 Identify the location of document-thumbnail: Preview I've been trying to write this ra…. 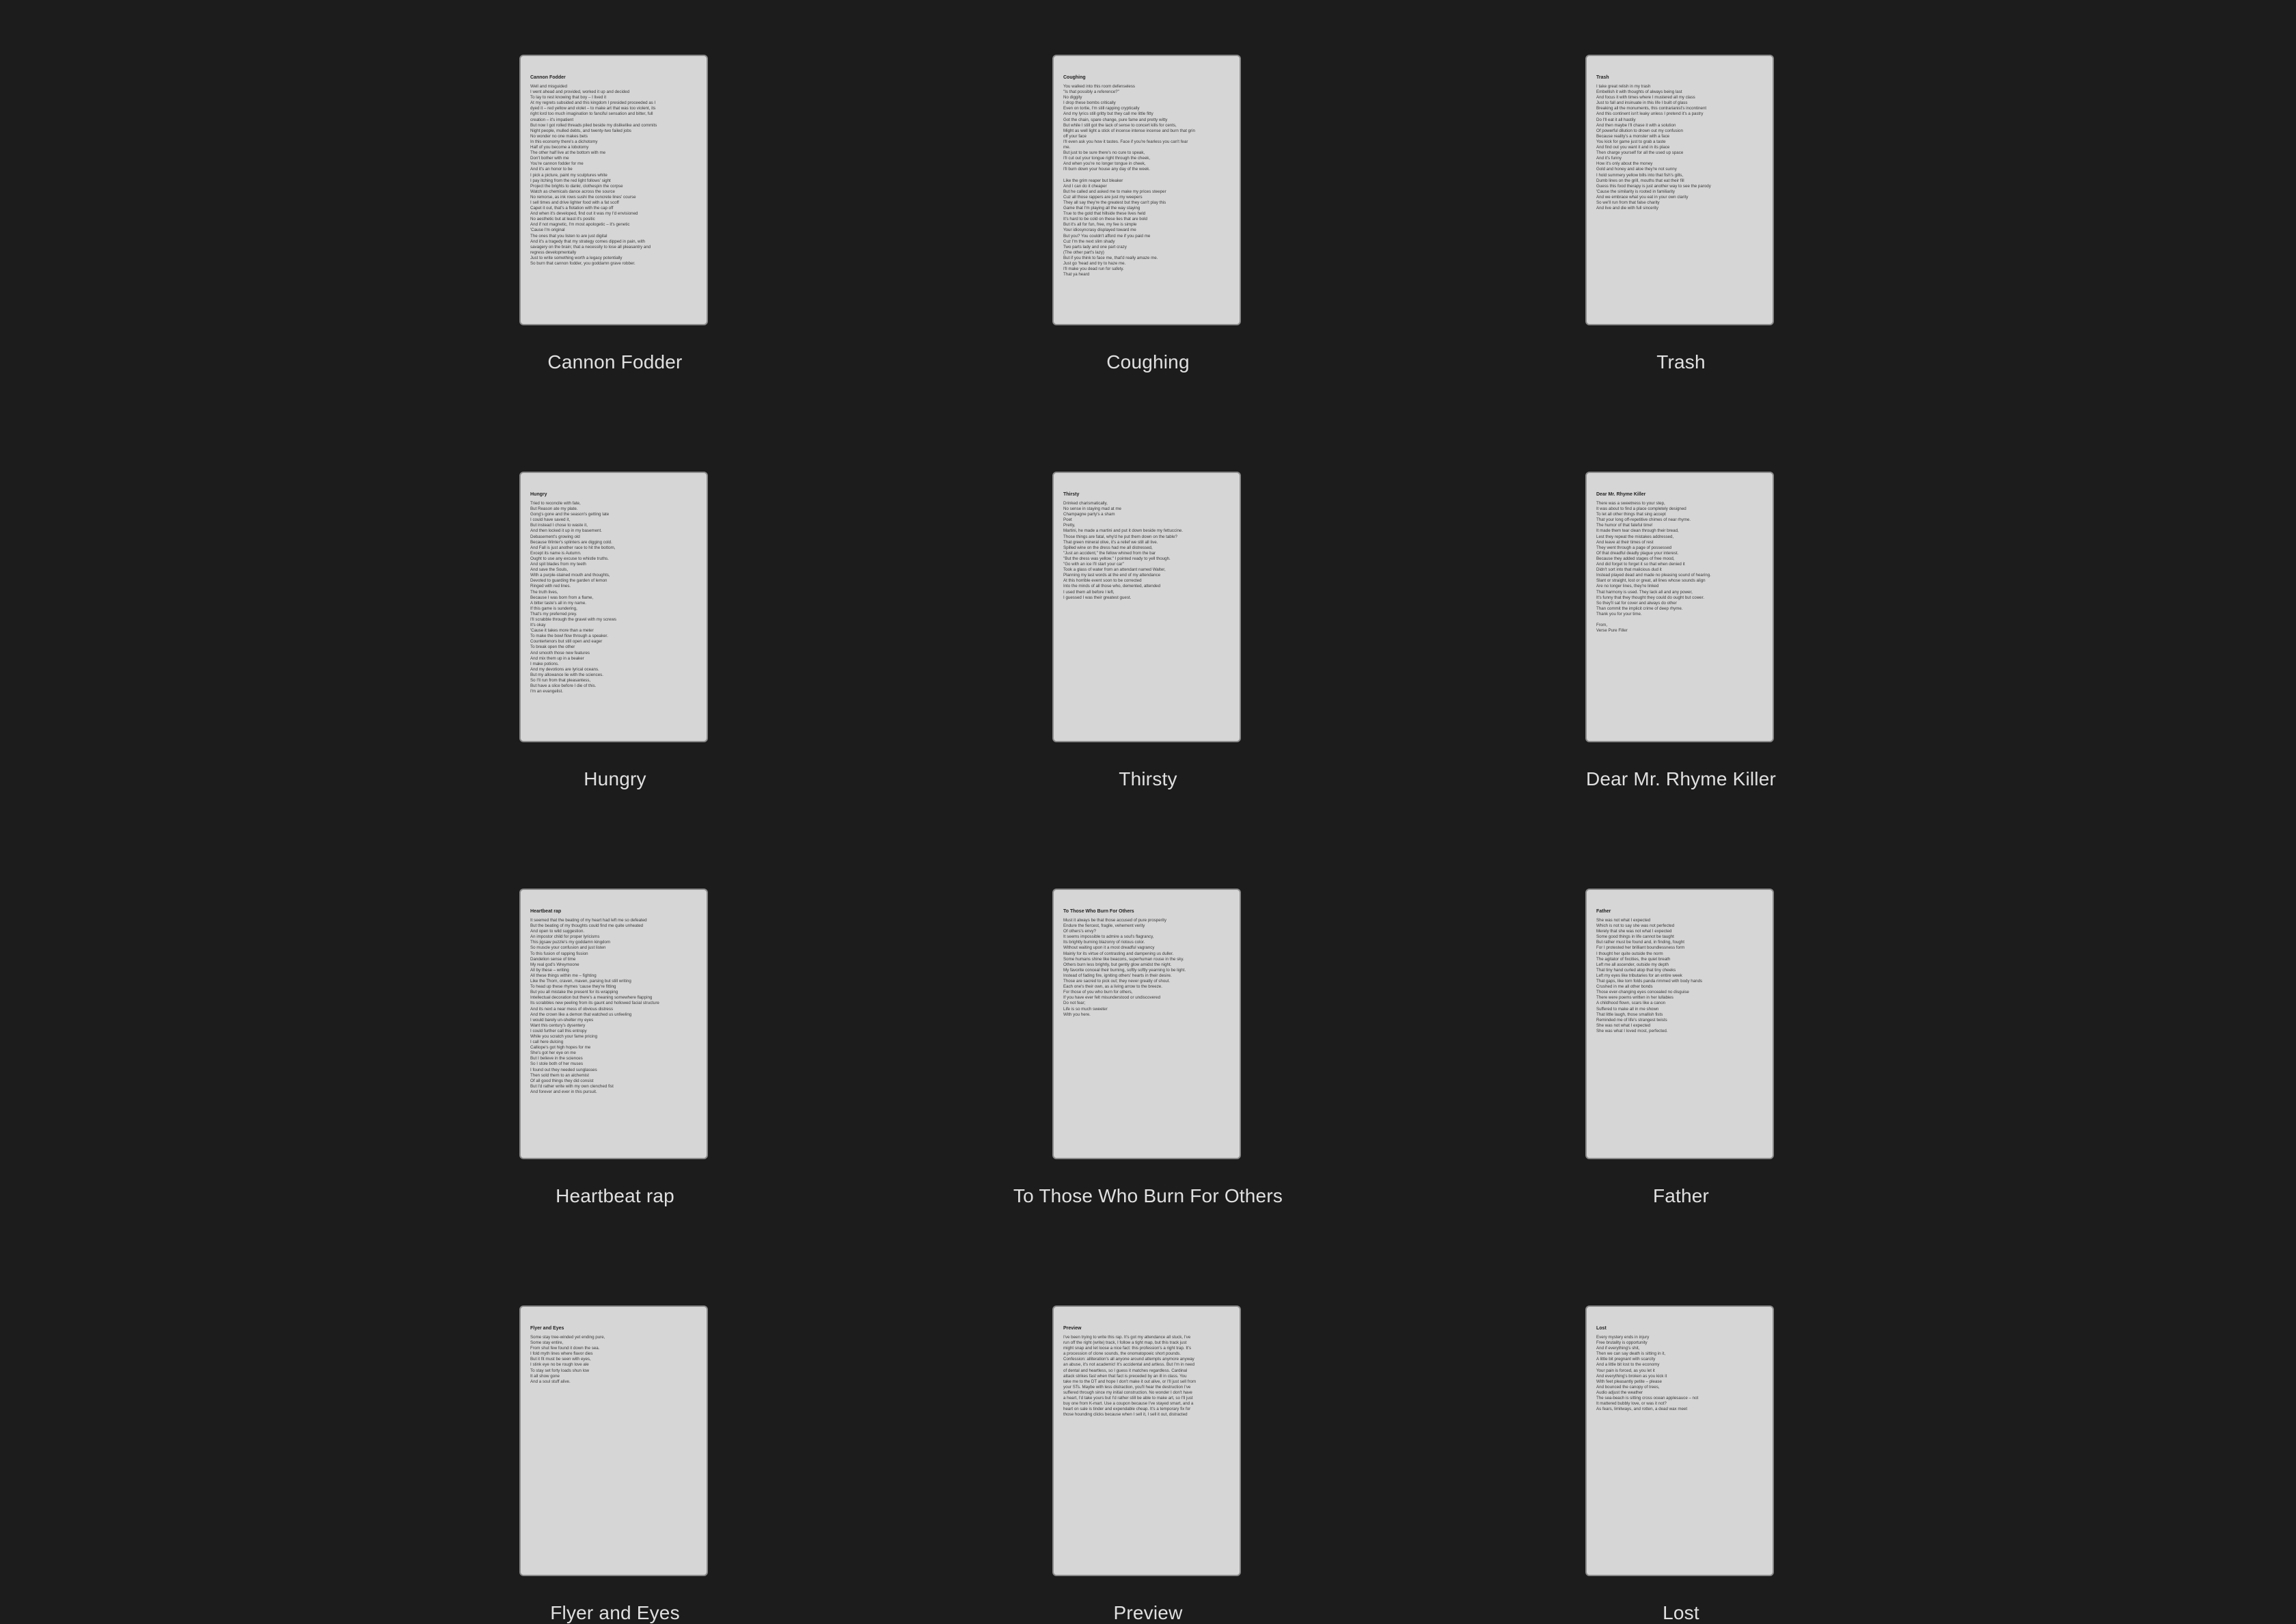
(1146, 1440).